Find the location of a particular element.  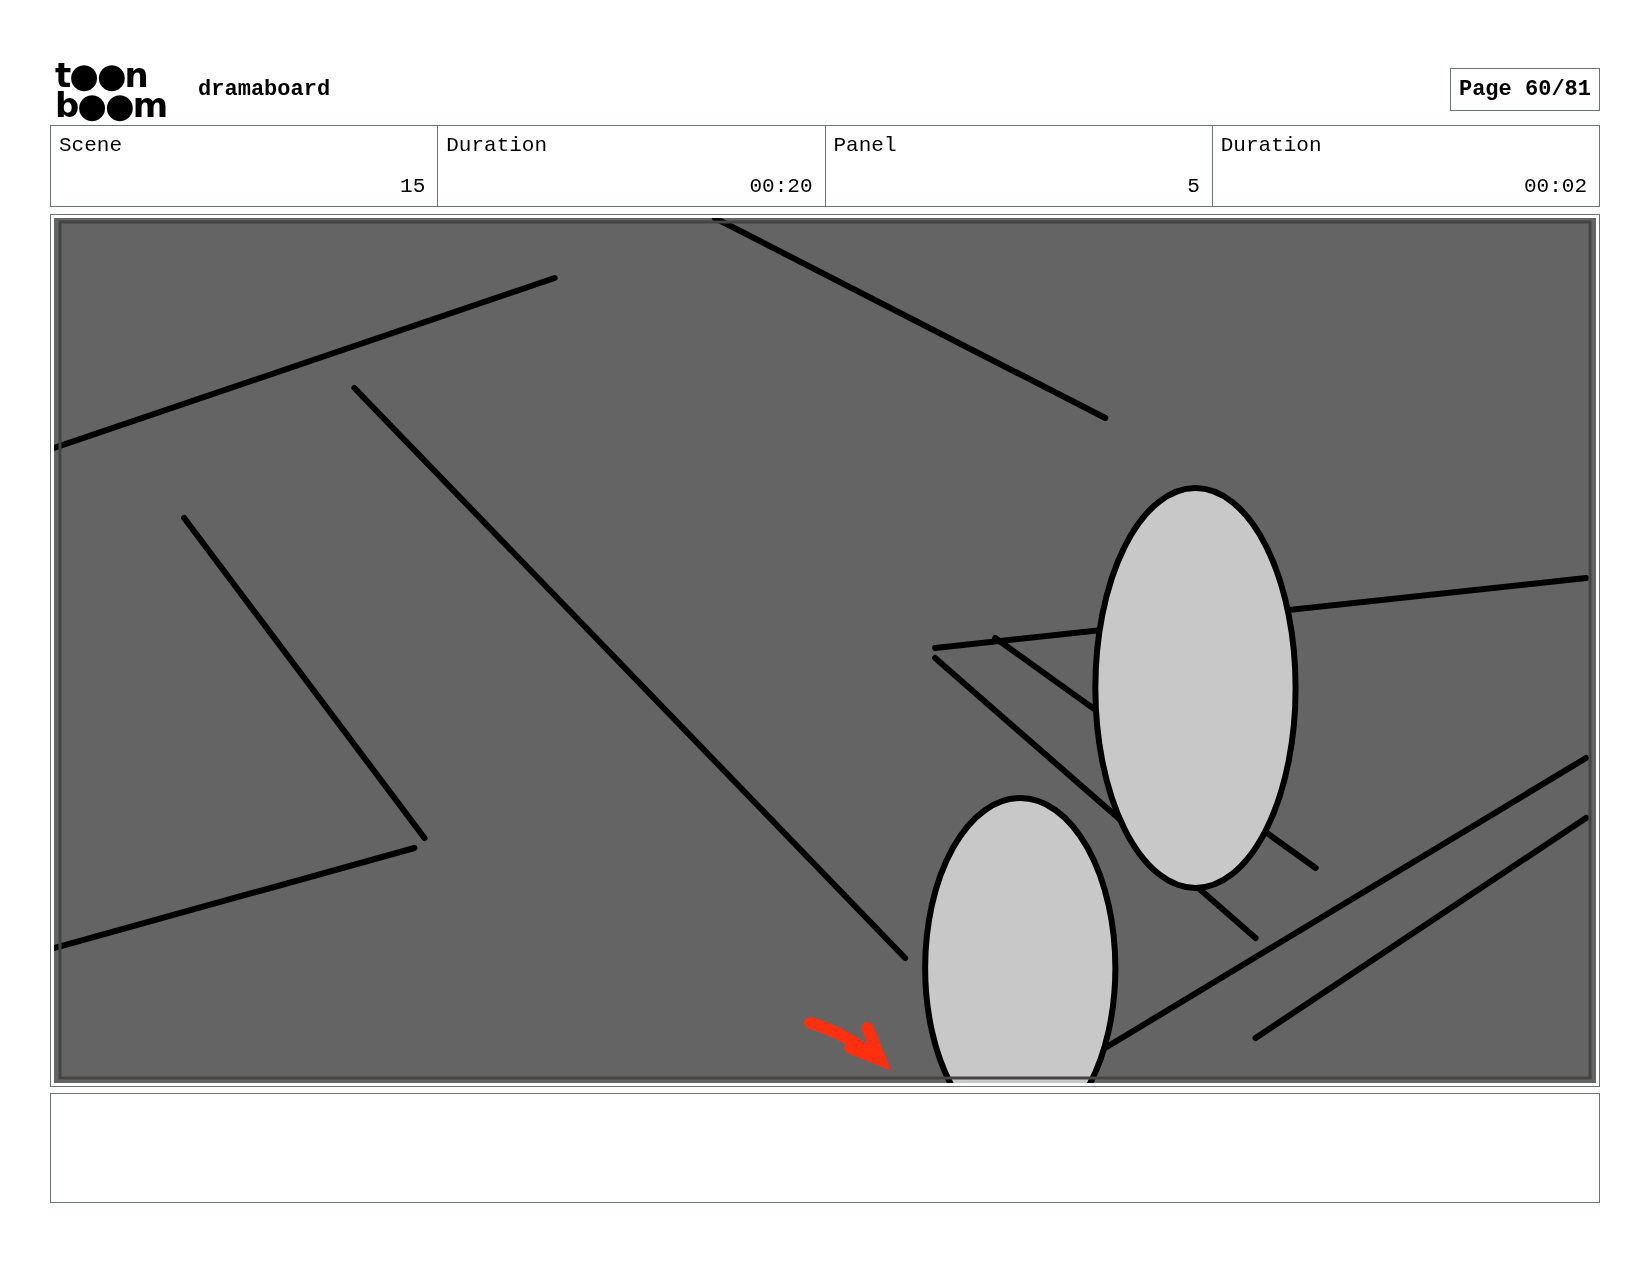

logo: t●●n b●●m is located at coordinates (111, 89).